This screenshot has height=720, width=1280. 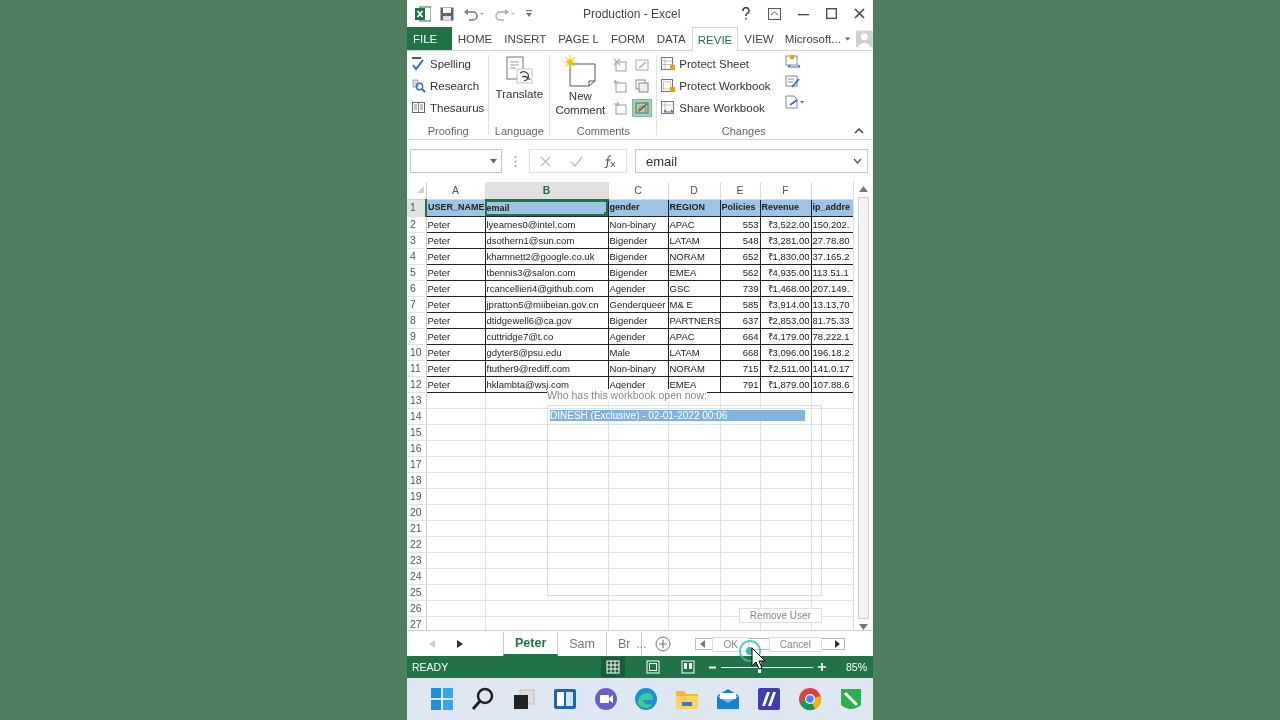 I want to click on table-cell: ₹2,511.00, so click(x=785, y=368).